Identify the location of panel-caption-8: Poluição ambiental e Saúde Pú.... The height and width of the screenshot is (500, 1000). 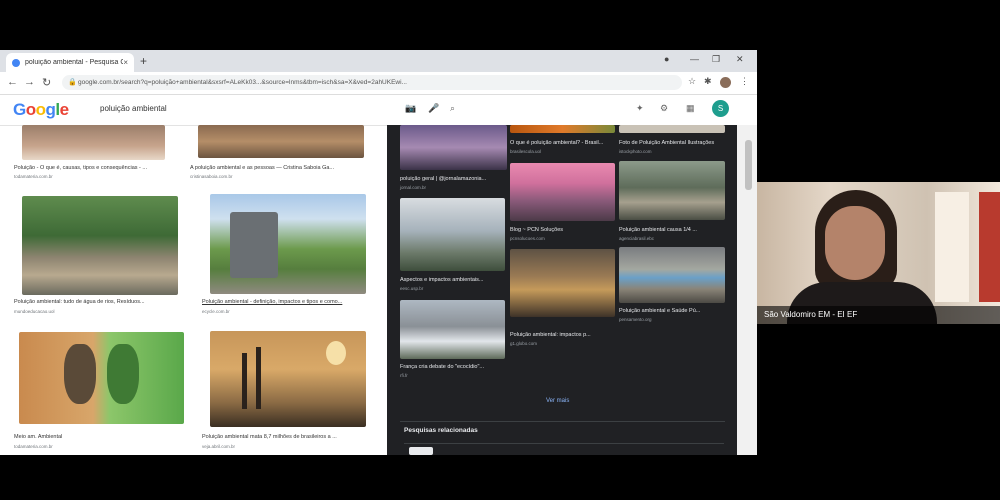
(672, 311).